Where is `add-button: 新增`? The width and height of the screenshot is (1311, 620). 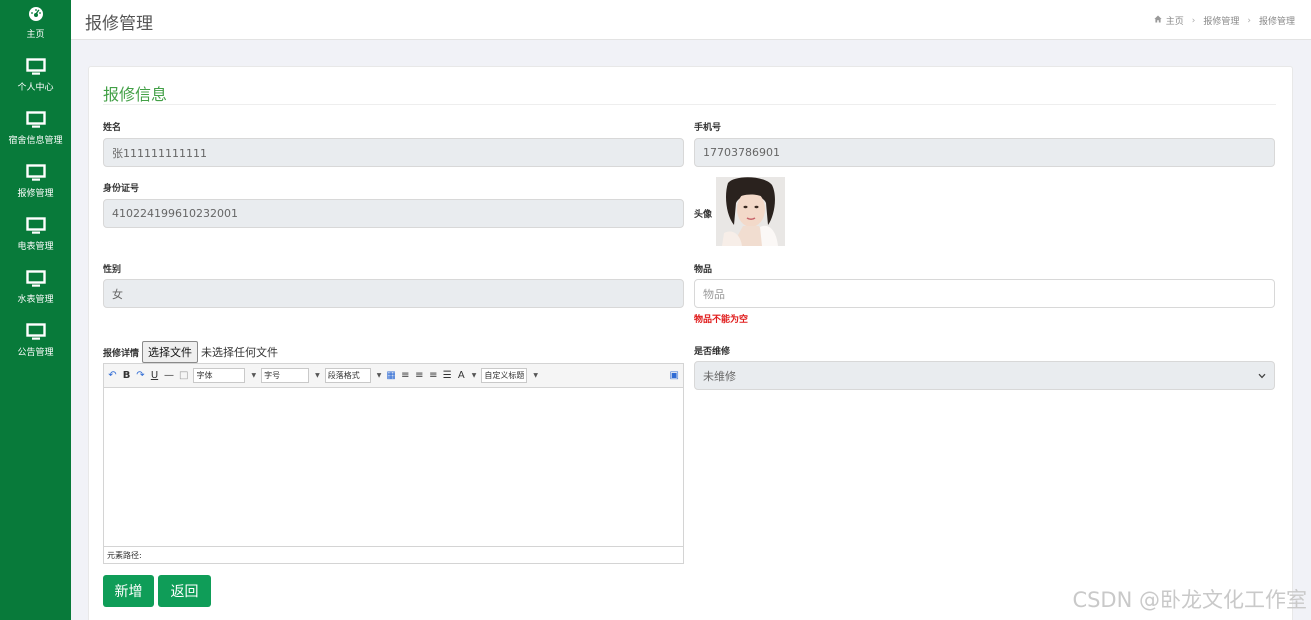 add-button: 新增 is located at coordinates (128, 591).